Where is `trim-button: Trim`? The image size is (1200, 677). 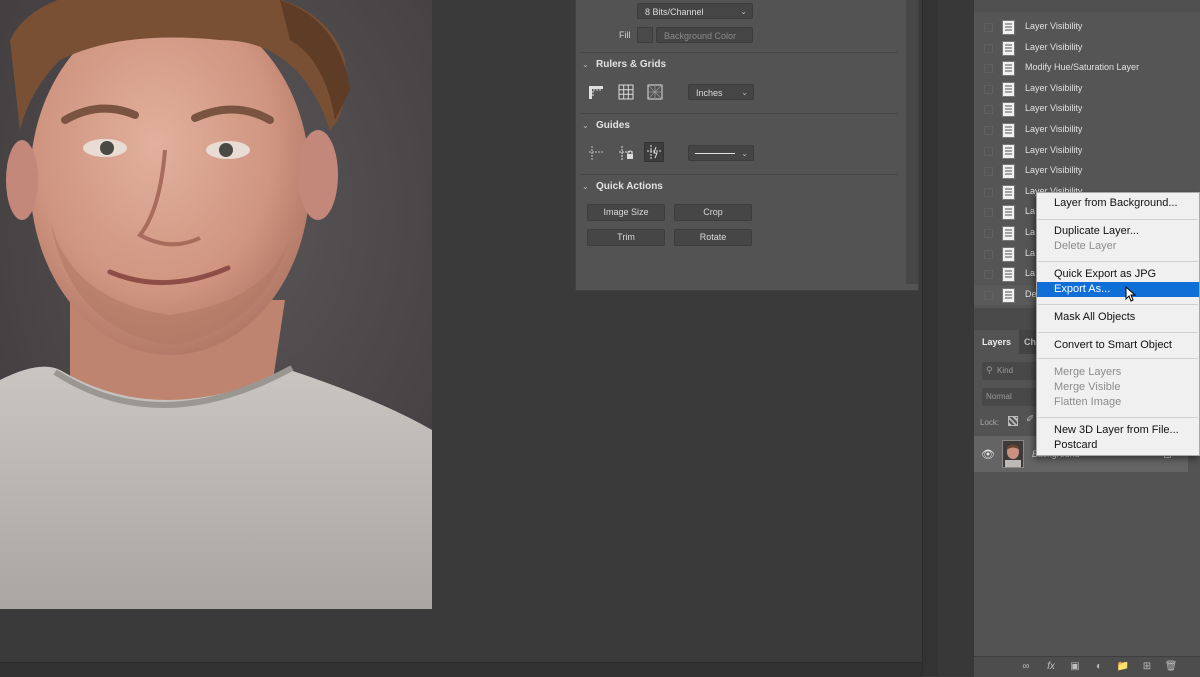
trim-button: Trim is located at coordinates (626, 237).